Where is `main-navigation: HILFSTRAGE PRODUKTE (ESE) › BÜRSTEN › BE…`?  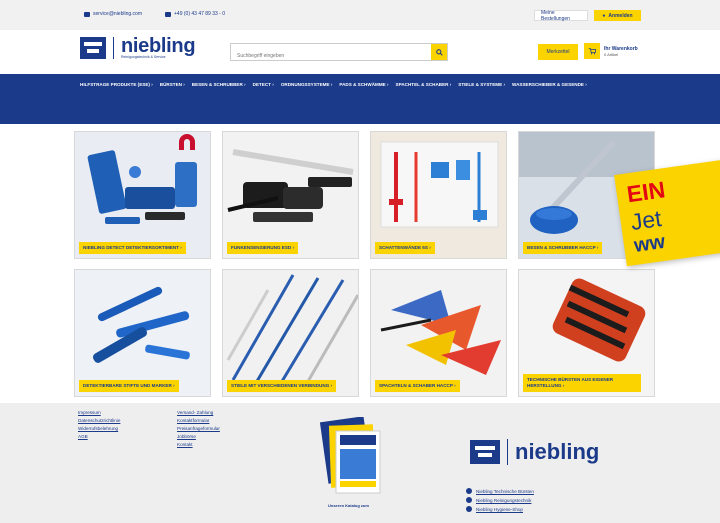 main-navigation: HILFSTRAGE PRODUKTE (ESE) › BÜRSTEN › BE… is located at coordinates (360, 99).